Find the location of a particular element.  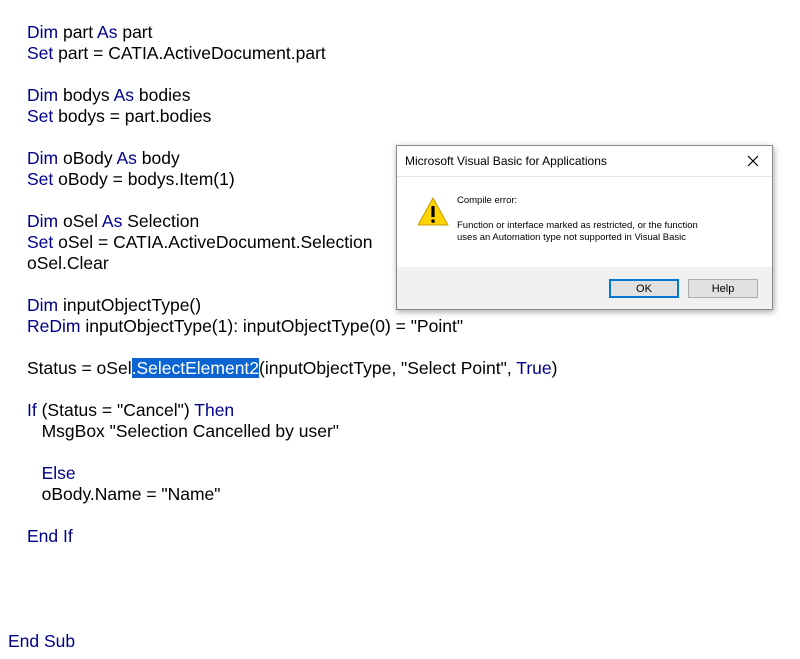

code-line: Set part = CATIA.ActiveDocument.part is located at coordinates (176, 53).